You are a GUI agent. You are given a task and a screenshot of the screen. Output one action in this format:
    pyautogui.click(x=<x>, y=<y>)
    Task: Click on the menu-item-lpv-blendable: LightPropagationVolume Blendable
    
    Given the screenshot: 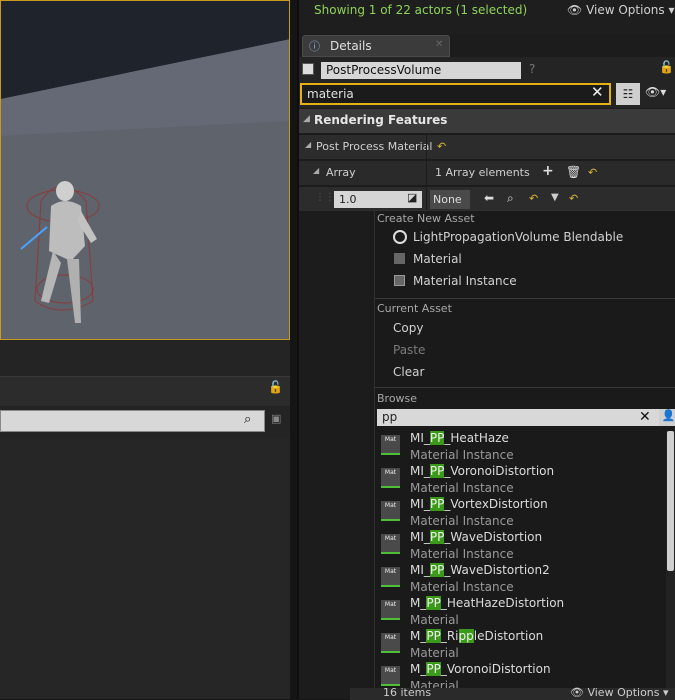 What is the action you would take?
    pyautogui.click(x=525, y=239)
    